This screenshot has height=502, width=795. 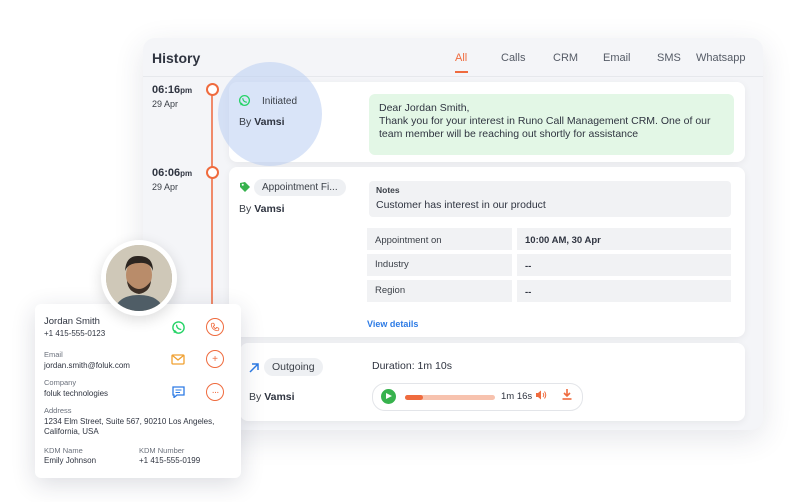 What do you see at coordinates (388, 396) in the screenshot?
I see `play-icon` at bounding box center [388, 396].